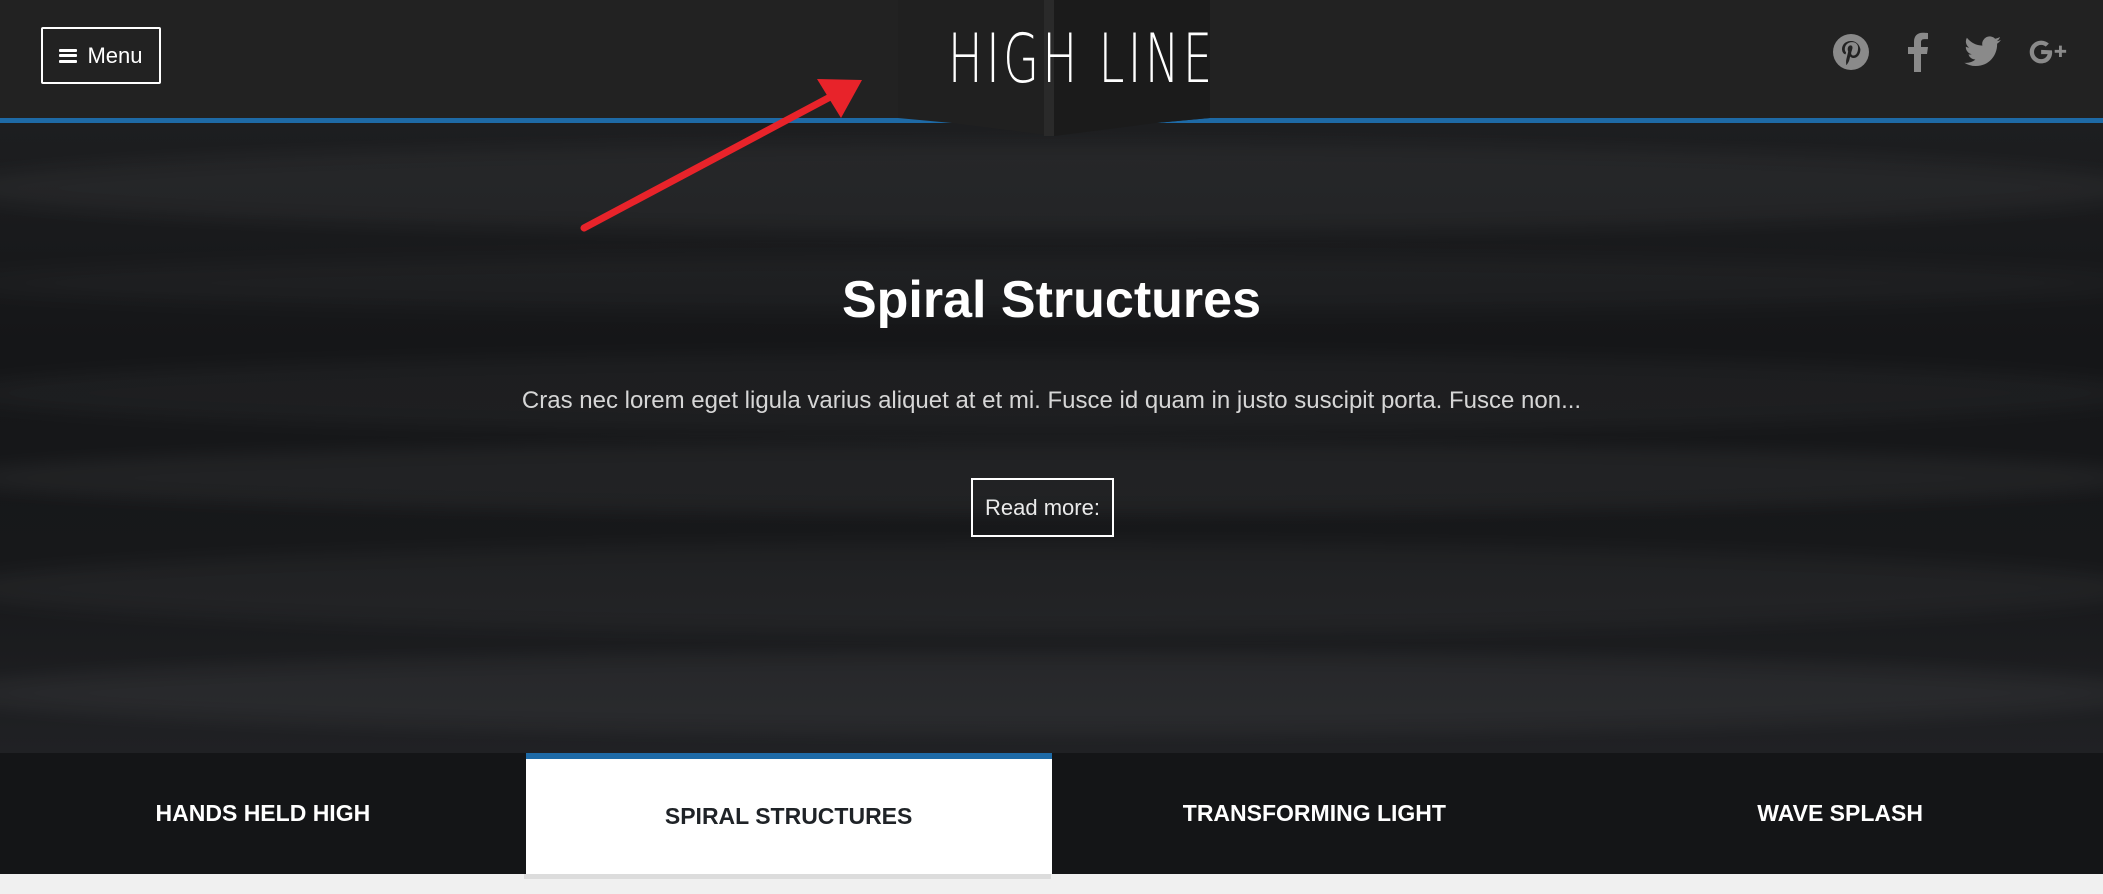 The image size is (2103, 894). What do you see at coordinates (1315, 813) in the screenshot?
I see `tab-transforming-light: Transforming Light` at bounding box center [1315, 813].